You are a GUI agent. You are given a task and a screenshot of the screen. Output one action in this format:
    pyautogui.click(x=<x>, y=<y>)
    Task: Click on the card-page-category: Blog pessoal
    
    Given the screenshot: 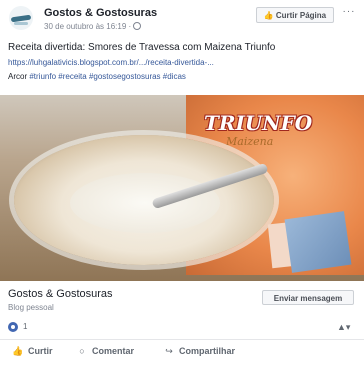 What is the action you would take?
    pyautogui.click(x=31, y=307)
    